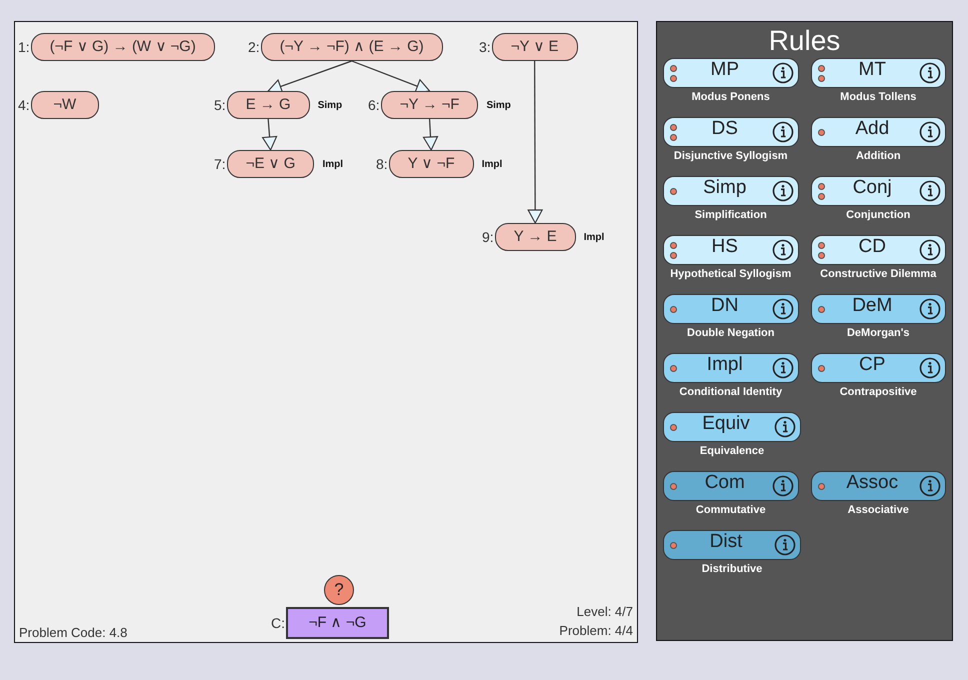 This screenshot has height=680, width=968. Describe the element at coordinates (731, 333) in the screenshot. I see `rule-name: Double Negation` at that location.